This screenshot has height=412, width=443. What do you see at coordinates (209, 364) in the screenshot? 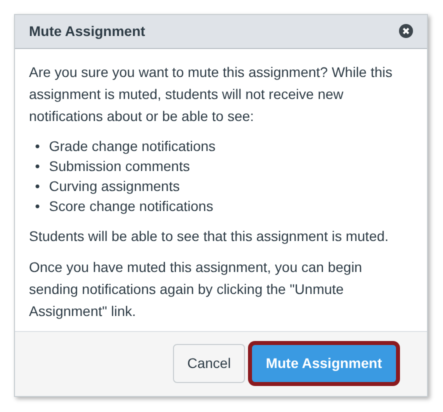
I see `cancel-button: Cancel` at bounding box center [209, 364].